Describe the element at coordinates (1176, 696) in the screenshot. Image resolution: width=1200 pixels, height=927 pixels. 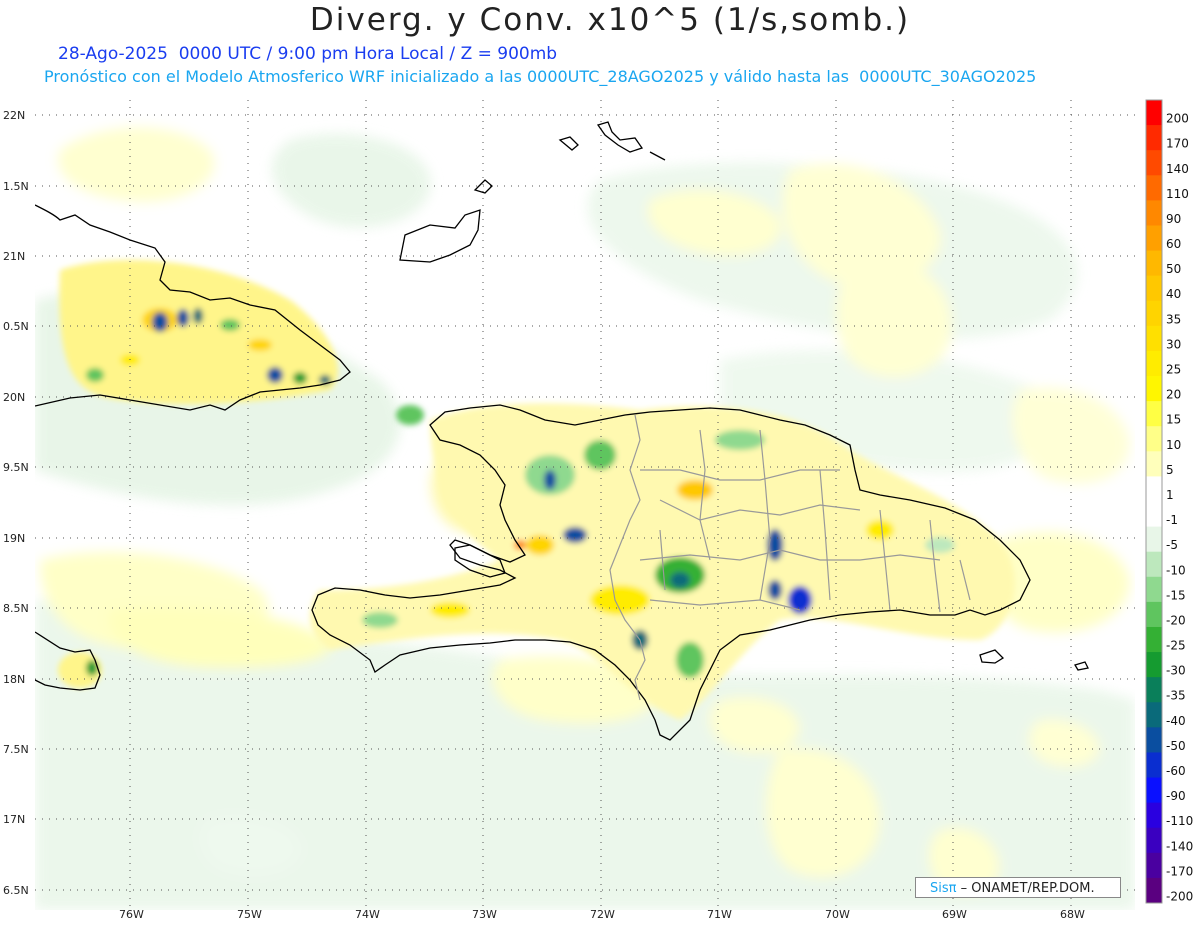
I see `colorbar-label: -35` at that location.